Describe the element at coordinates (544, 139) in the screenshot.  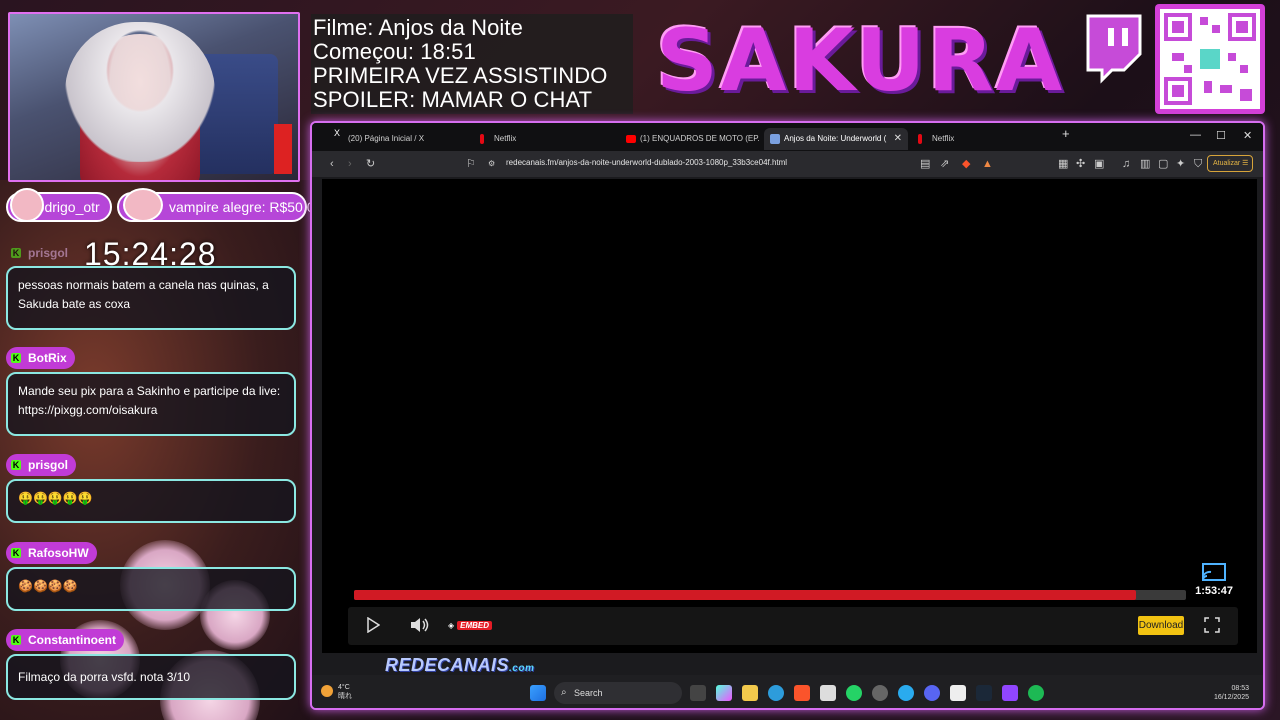
I see `tab-netflix: Netflix` at that location.